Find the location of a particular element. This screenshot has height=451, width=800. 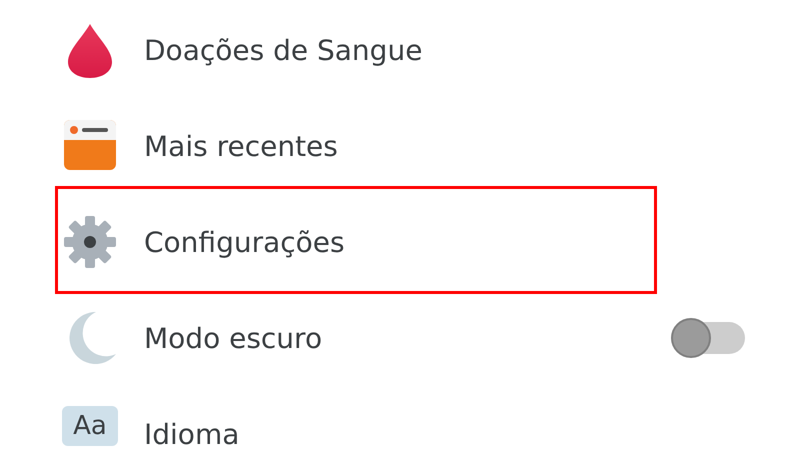

menu-item-label: Doações de Sangue is located at coordinates (283, 50).